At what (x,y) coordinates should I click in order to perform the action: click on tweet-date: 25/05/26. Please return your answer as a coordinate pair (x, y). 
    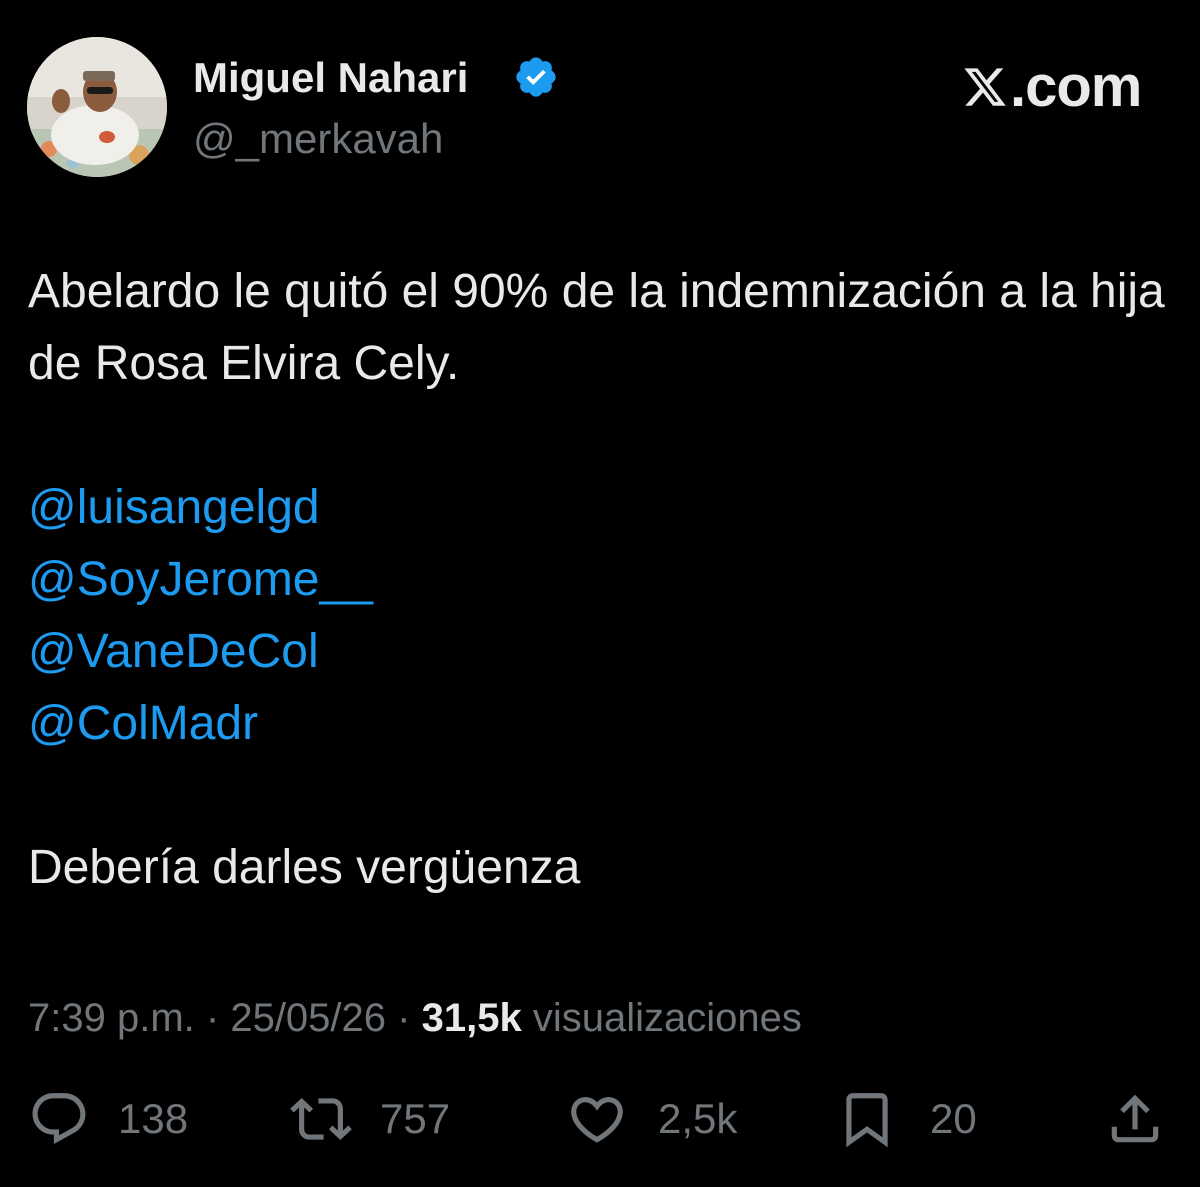
    Looking at the image, I should click on (308, 1018).